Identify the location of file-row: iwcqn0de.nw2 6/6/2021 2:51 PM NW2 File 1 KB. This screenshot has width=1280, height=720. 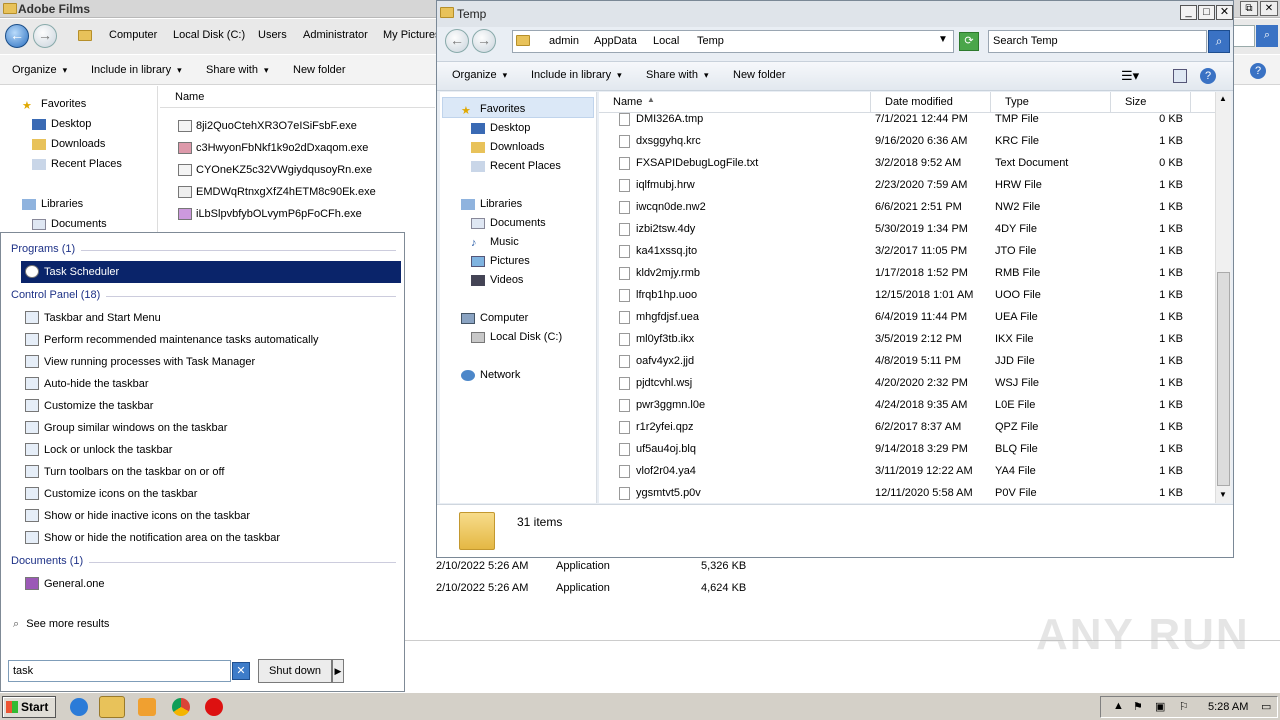
(908, 207).